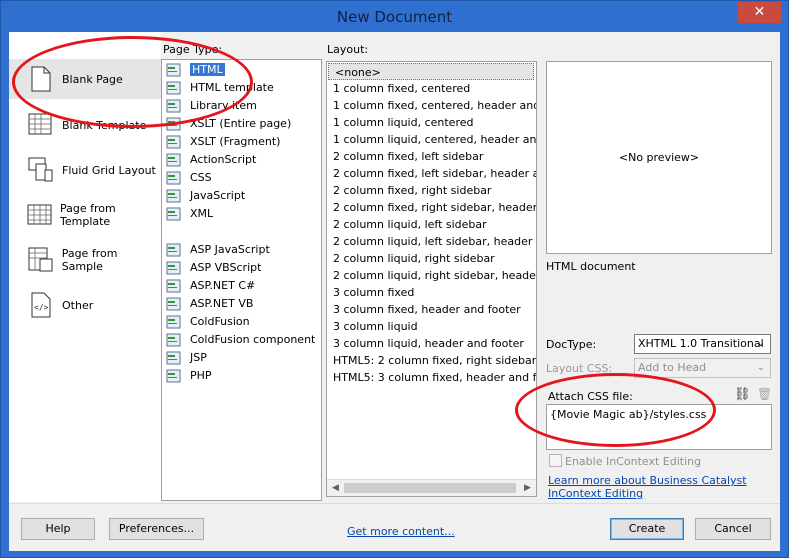  What do you see at coordinates (591, 266) in the screenshot?
I see `preview-description: HTML document` at bounding box center [591, 266].